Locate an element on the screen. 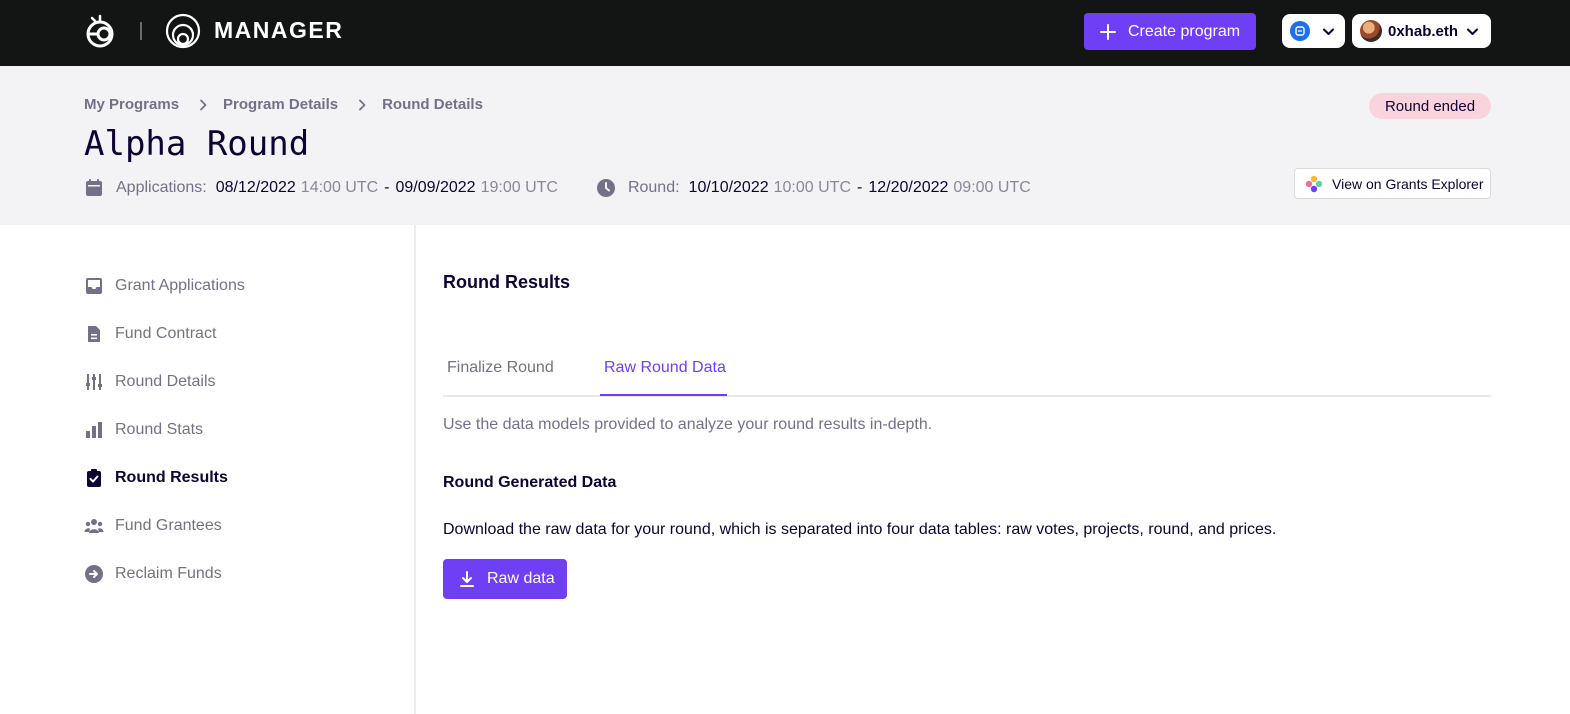  status-badge: Round ended is located at coordinates (1430, 106).